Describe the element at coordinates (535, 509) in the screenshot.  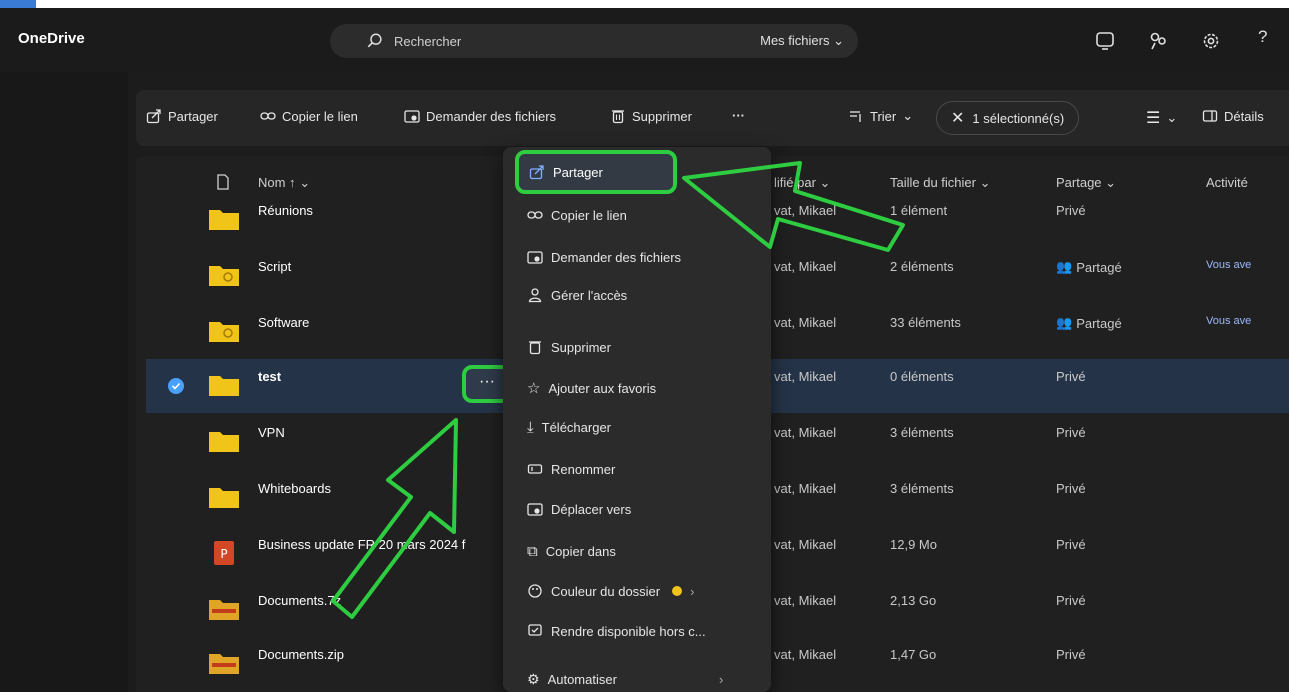
I see `folder-move-icon` at that location.